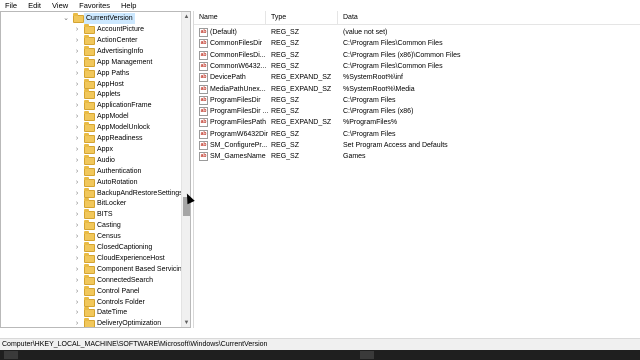  I want to click on tree-item: › App Paths, so click(91, 73).